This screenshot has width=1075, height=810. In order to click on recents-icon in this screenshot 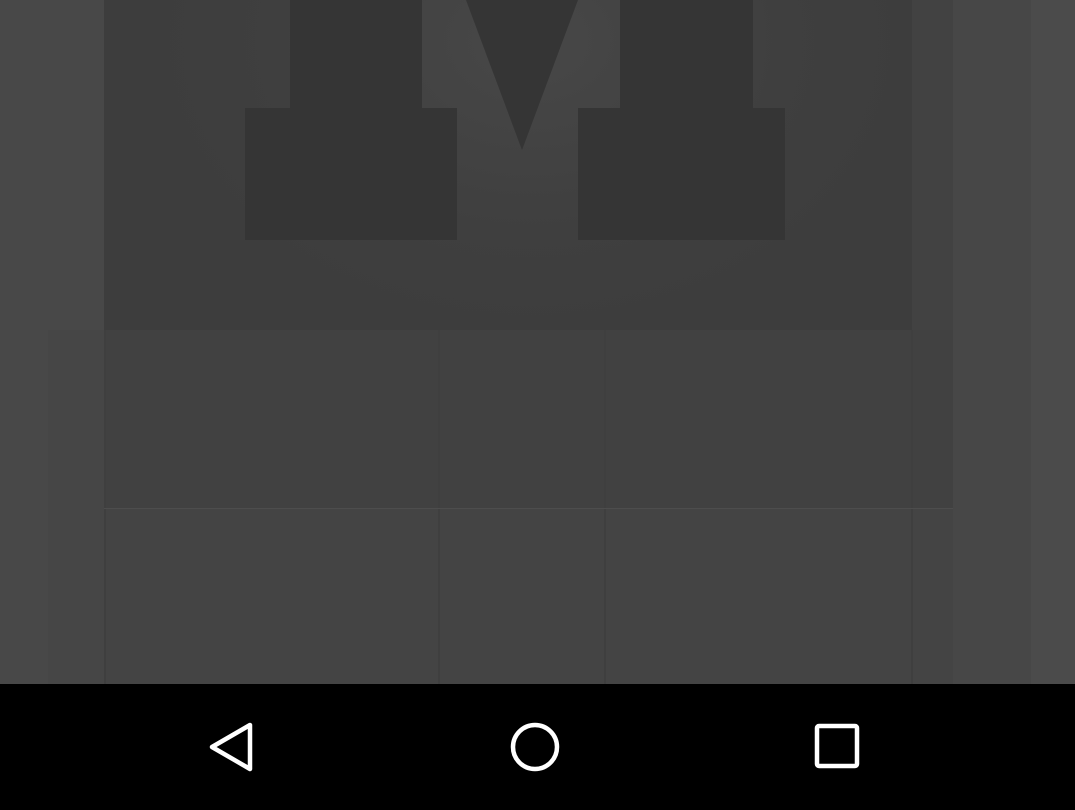, I will do `click(837, 746)`.